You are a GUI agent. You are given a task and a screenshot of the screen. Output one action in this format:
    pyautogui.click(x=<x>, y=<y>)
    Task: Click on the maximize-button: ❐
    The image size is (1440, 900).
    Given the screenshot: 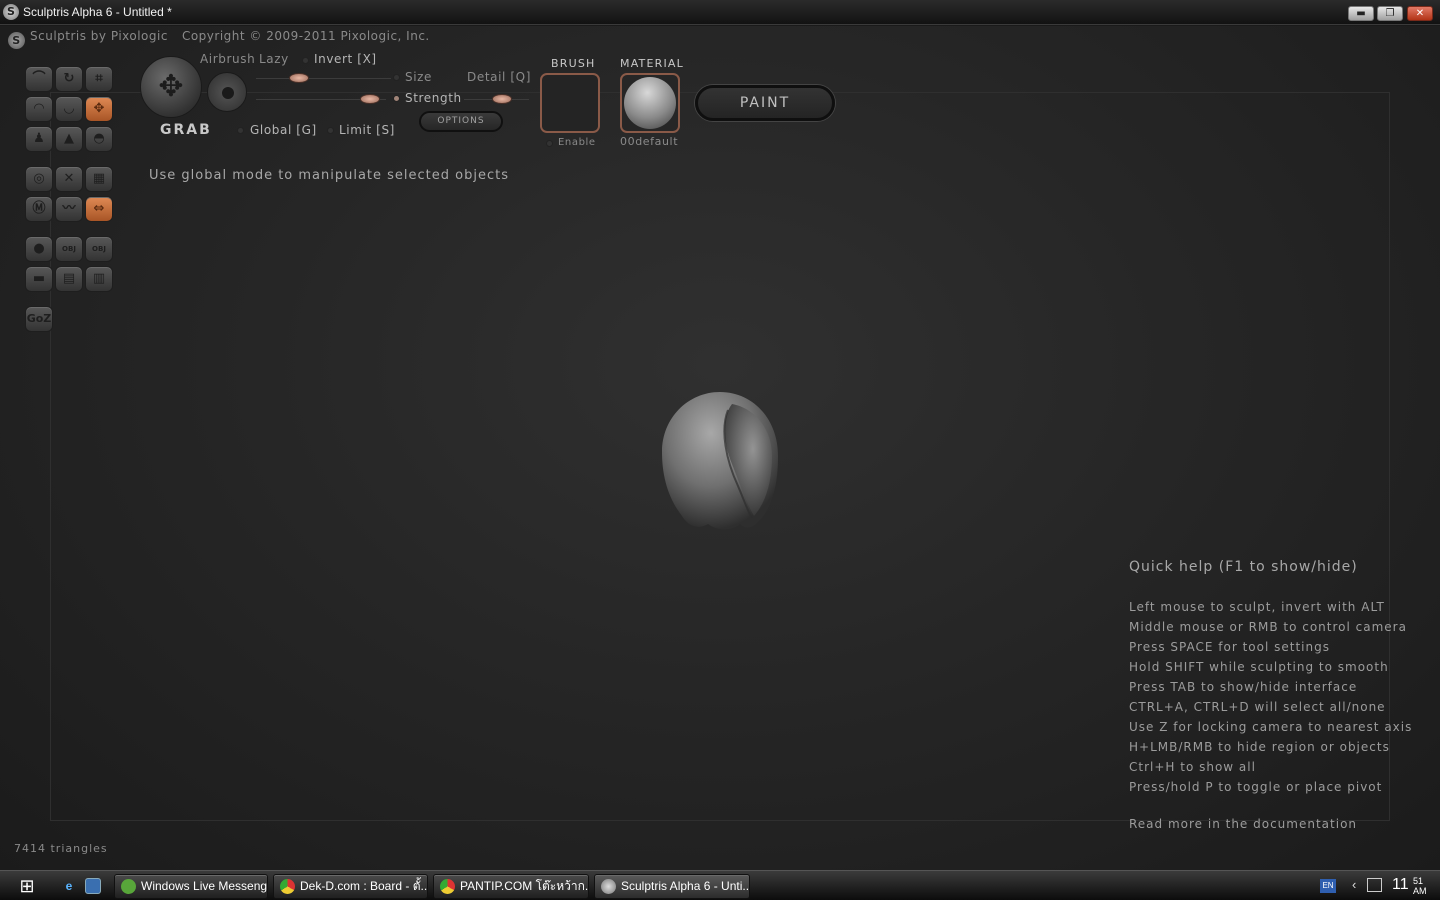 What is the action you would take?
    pyautogui.click(x=1390, y=13)
    